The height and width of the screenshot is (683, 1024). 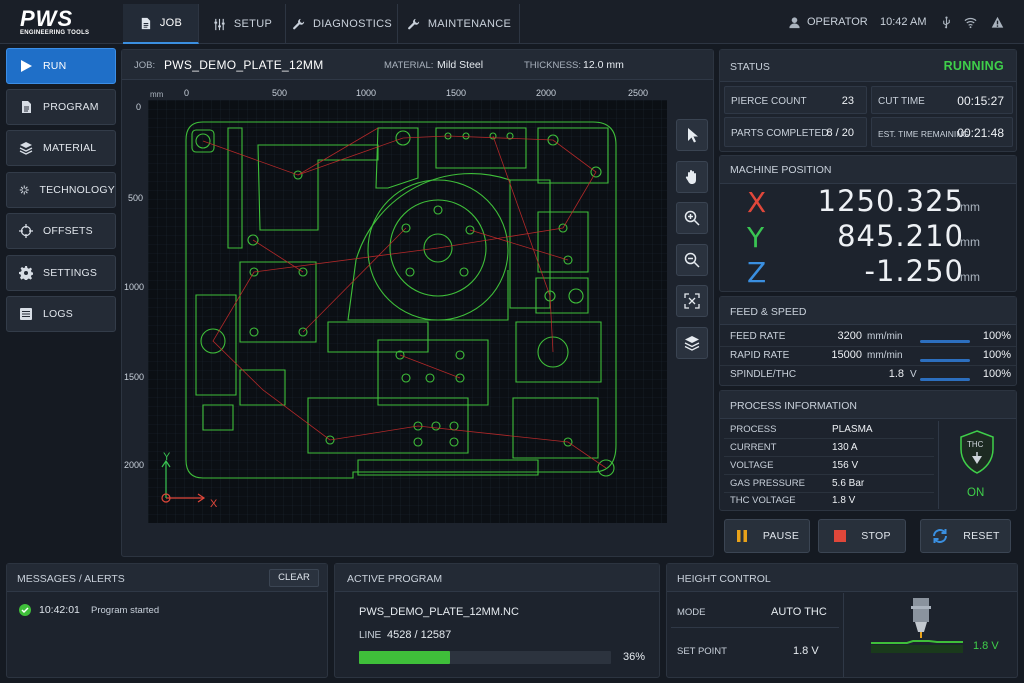 What do you see at coordinates (923, 134) in the screenshot?
I see `est-time-label: EST. TIME REMAINING` at bounding box center [923, 134].